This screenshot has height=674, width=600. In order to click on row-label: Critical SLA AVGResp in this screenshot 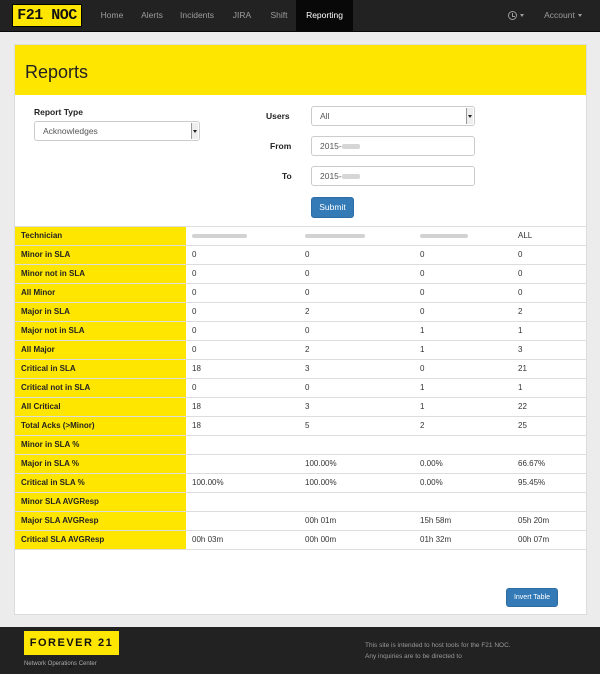, I will do `click(100, 540)`.